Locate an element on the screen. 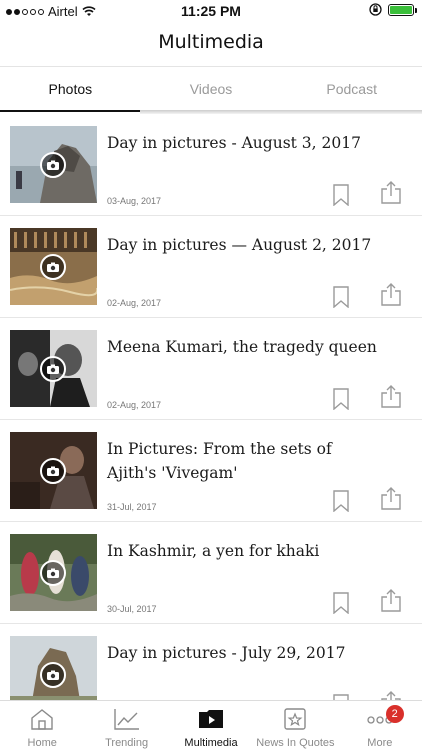 This screenshot has width=422, height=750. item-date: 03-Aug, 2017 is located at coordinates (134, 201).